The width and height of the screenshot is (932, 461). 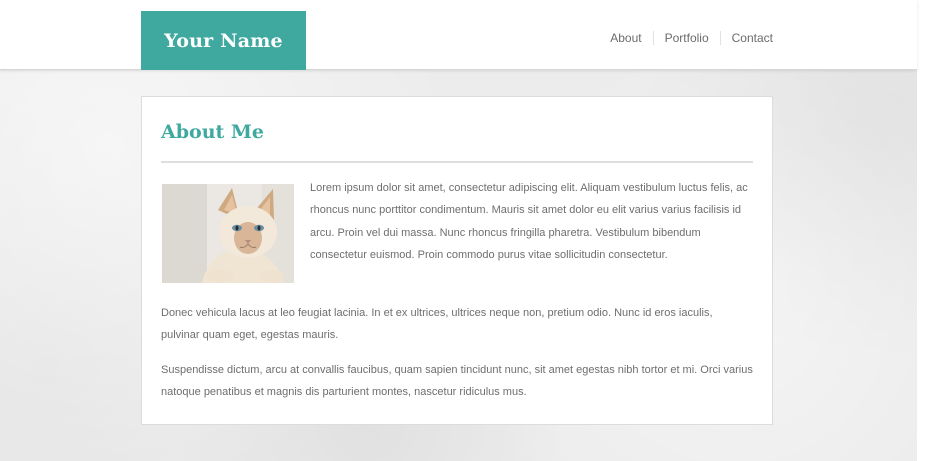 What do you see at coordinates (457, 162) in the screenshot?
I see `title-divider` at bounding box center [457, 162].